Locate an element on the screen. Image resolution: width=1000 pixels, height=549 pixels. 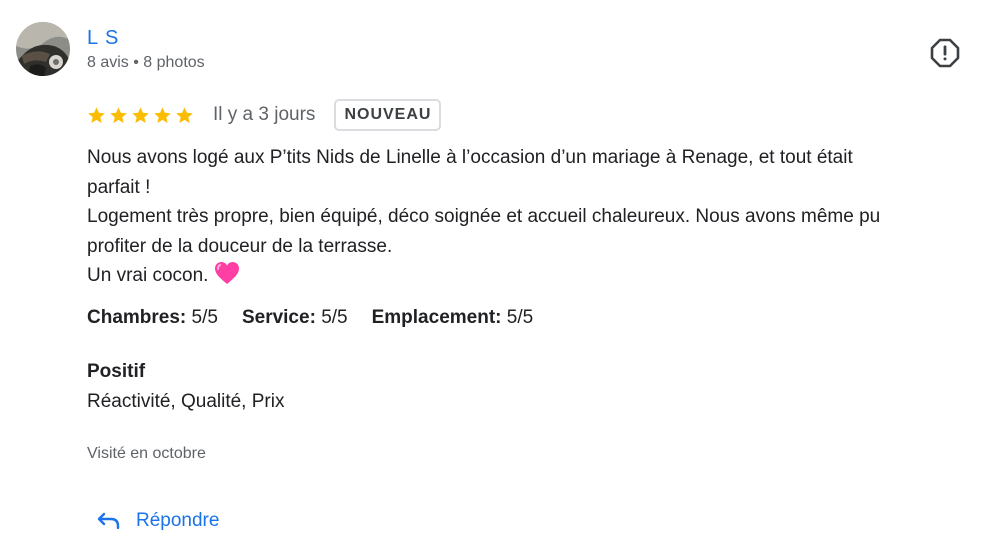
review-line: parfait ! is located at coordinates (119, 187).